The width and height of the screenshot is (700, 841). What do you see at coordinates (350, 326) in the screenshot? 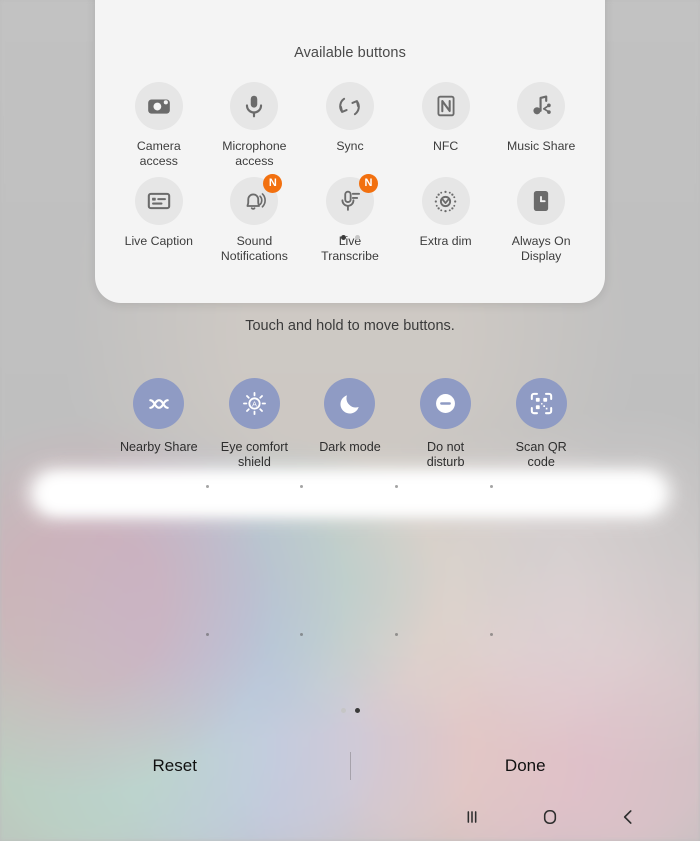
I see `move-buttons-hint: Touch and hold to move buttons.` at bounding box center [350, 326].